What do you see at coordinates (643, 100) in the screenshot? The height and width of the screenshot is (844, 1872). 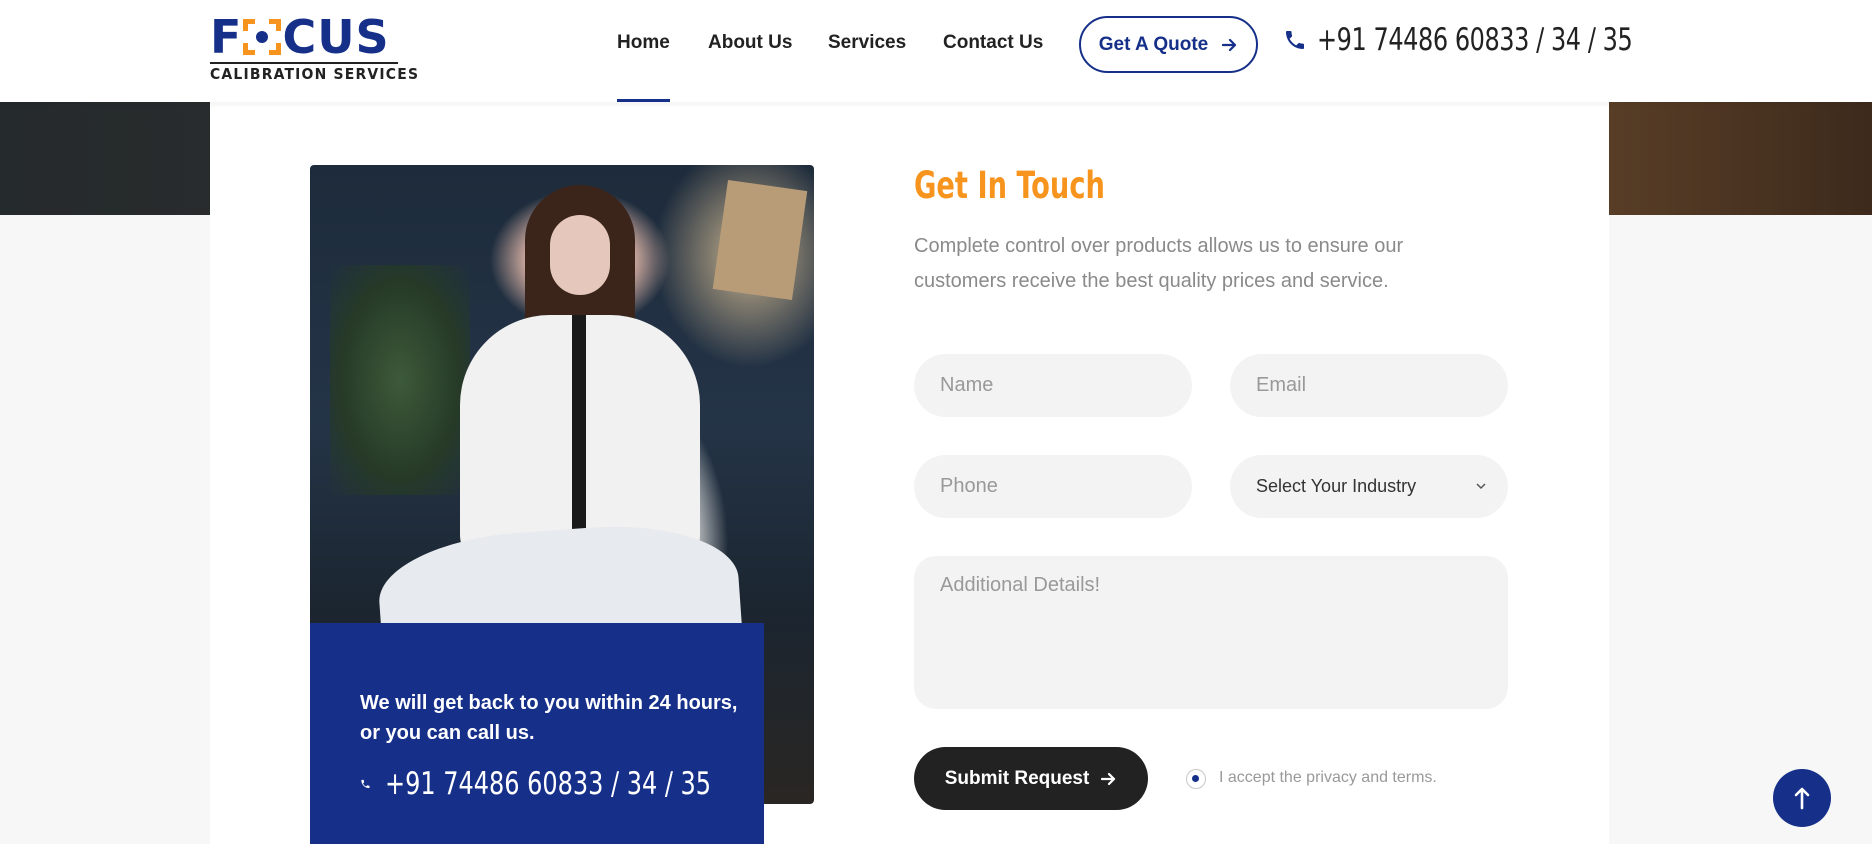 I see `nav-active-indicator` at bounding box center [643, 100].